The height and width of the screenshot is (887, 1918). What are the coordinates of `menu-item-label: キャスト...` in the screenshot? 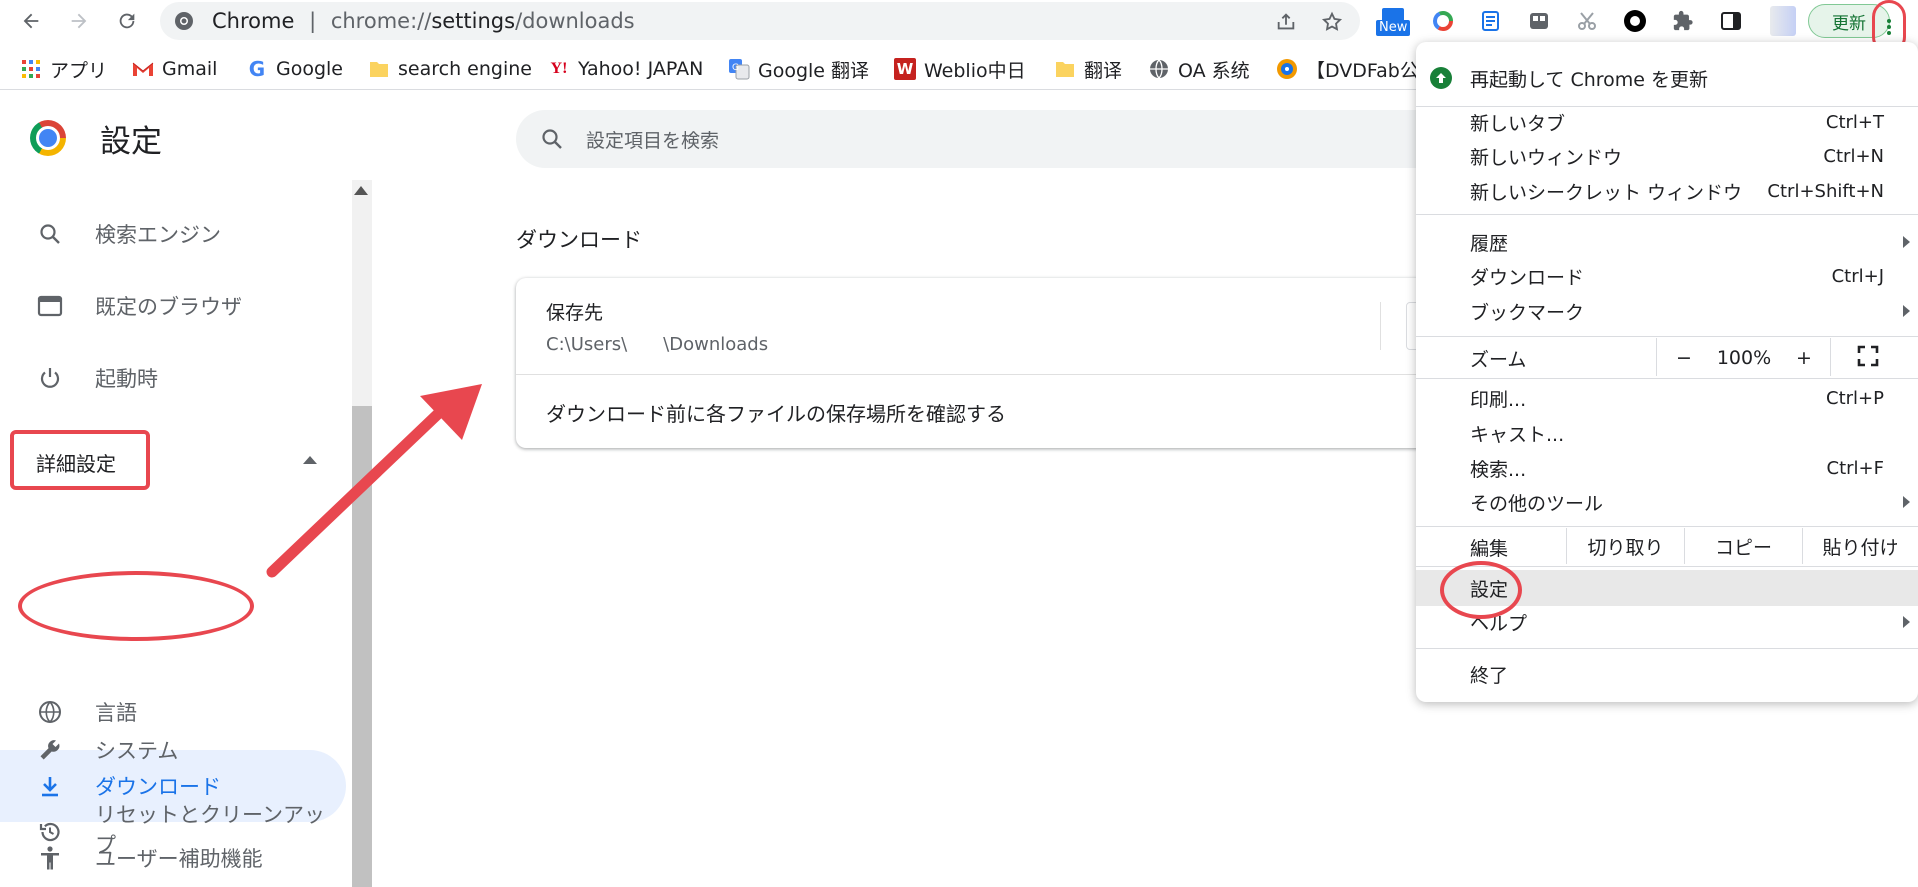 It's located at (1517, 434).